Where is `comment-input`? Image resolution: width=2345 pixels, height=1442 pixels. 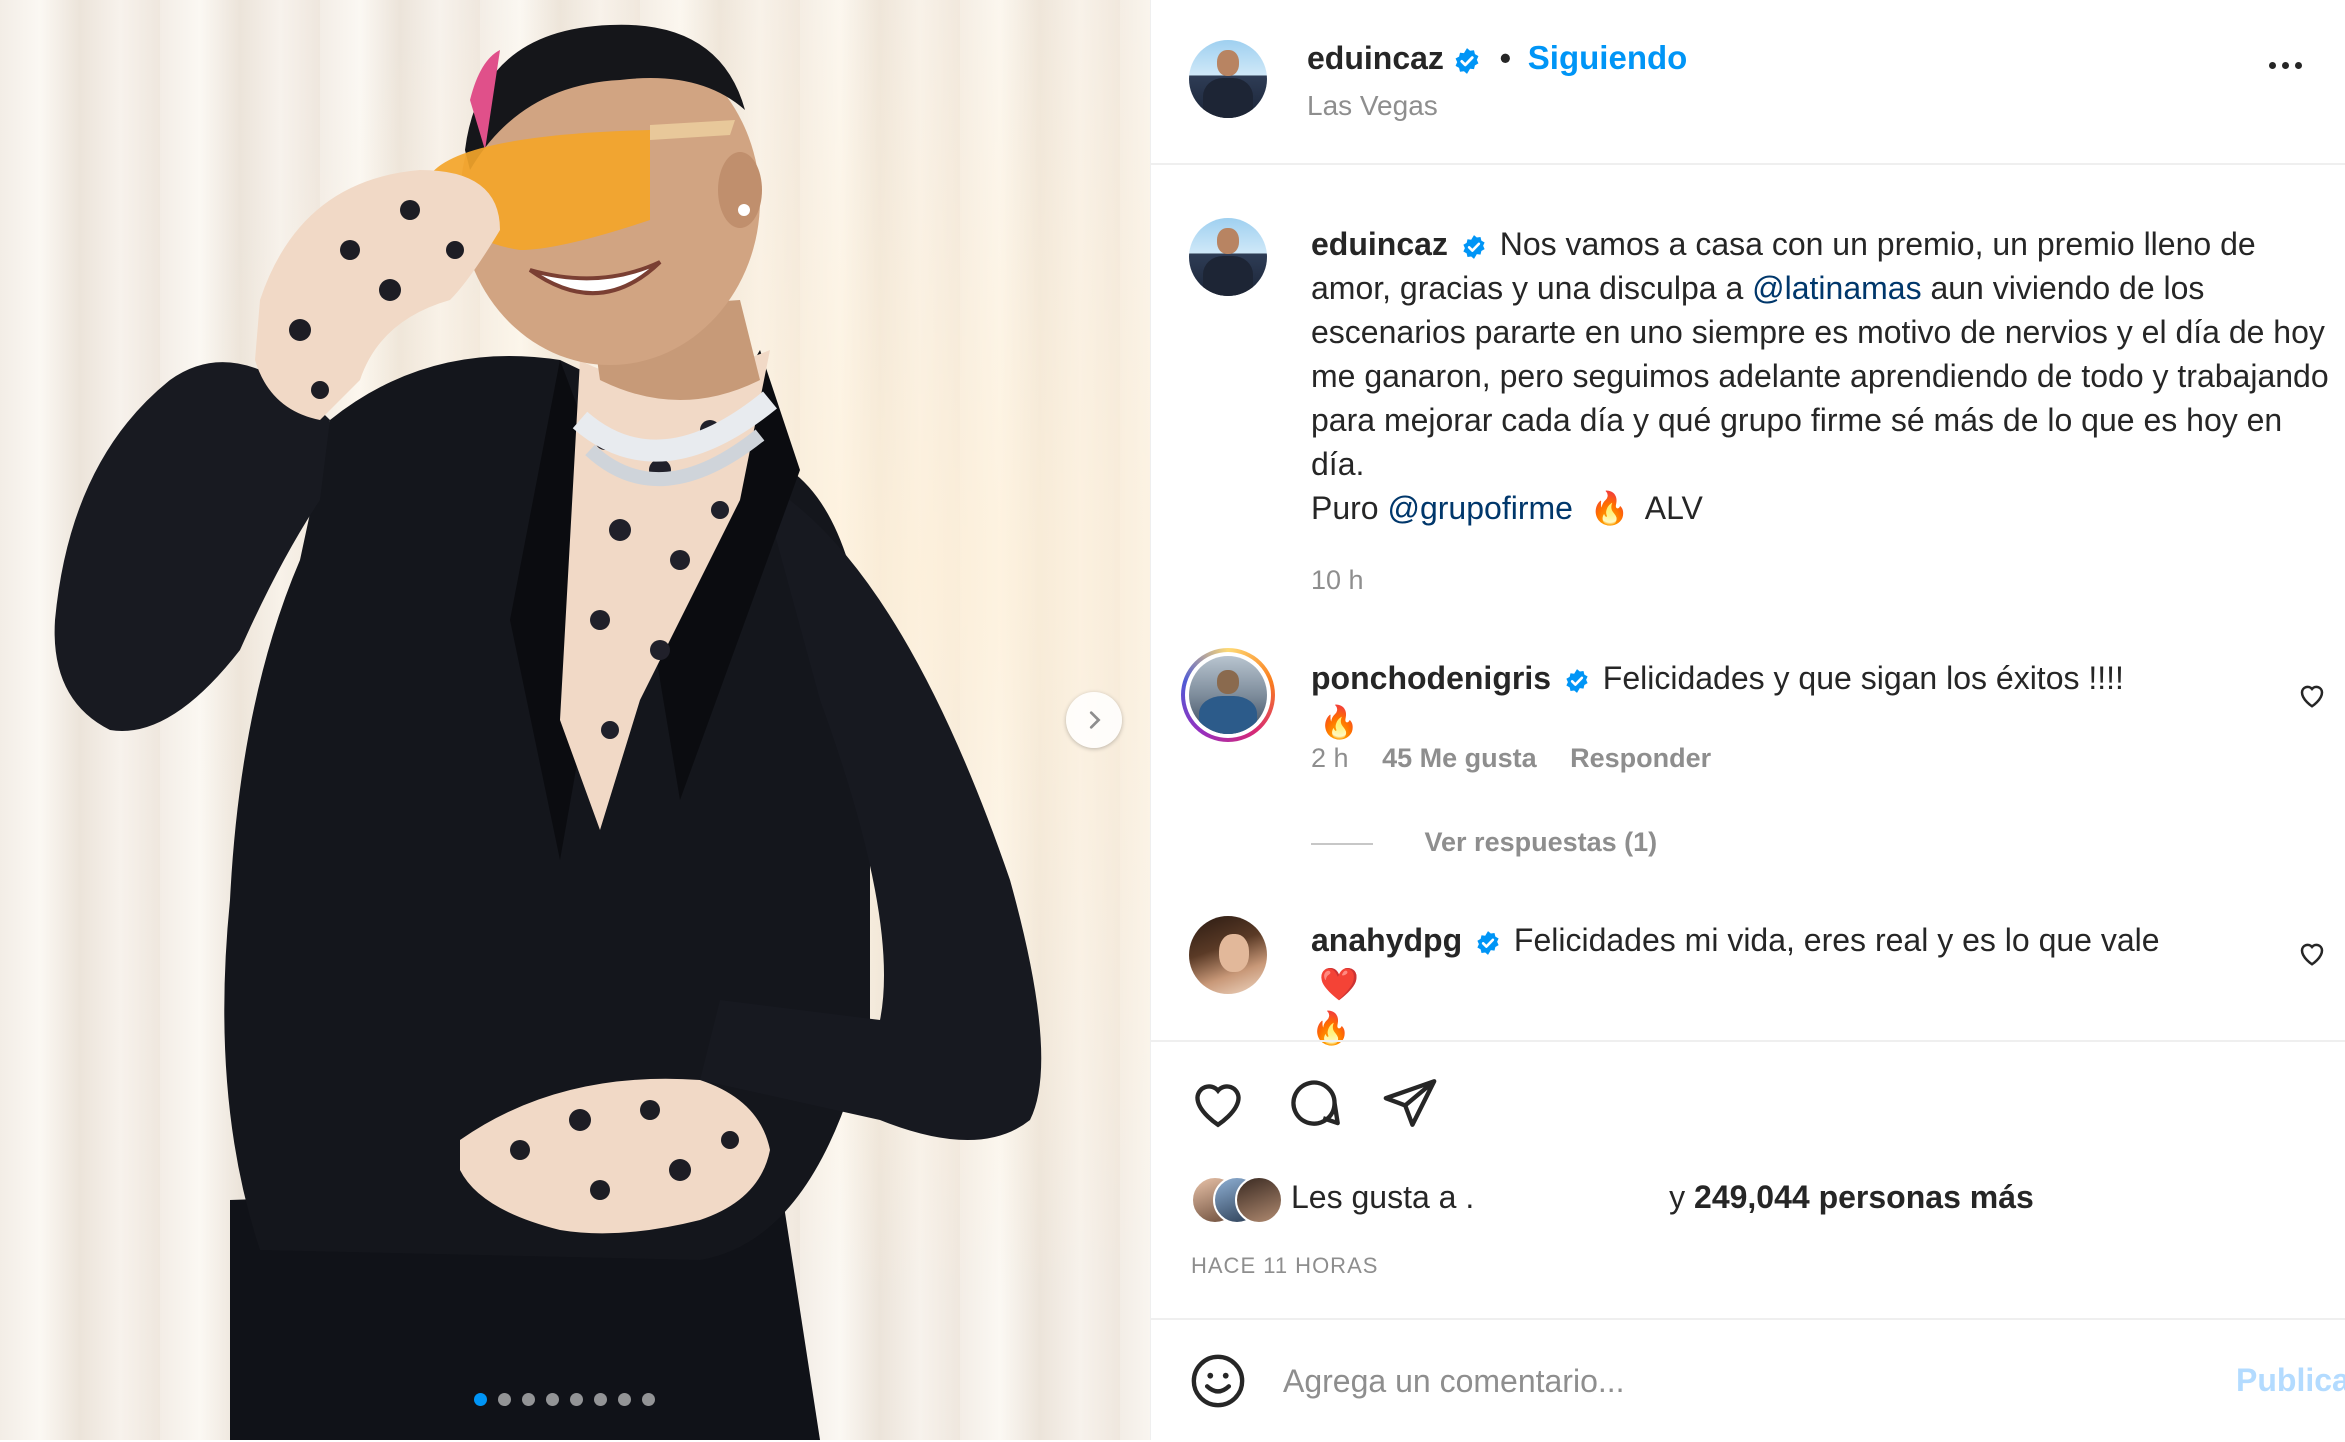 comment-input is located at coordinates (1663, 1381).